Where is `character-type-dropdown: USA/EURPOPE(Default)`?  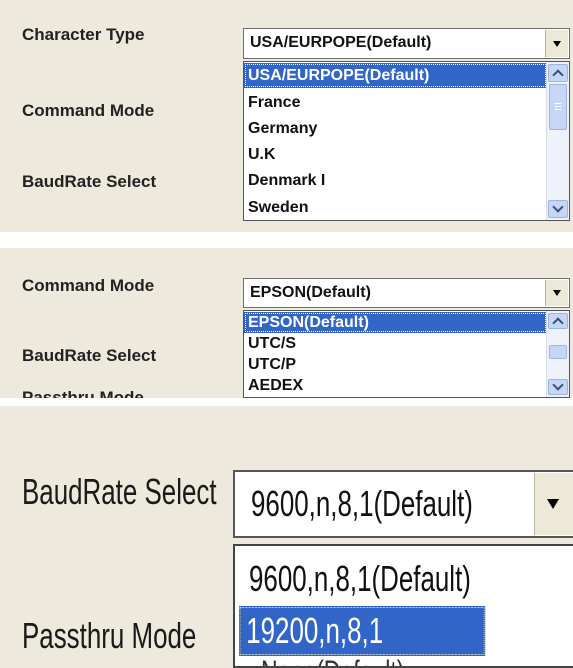
character-type-dropdown: USA/EURPOPE(Default) is located at coordinates (406, 43).